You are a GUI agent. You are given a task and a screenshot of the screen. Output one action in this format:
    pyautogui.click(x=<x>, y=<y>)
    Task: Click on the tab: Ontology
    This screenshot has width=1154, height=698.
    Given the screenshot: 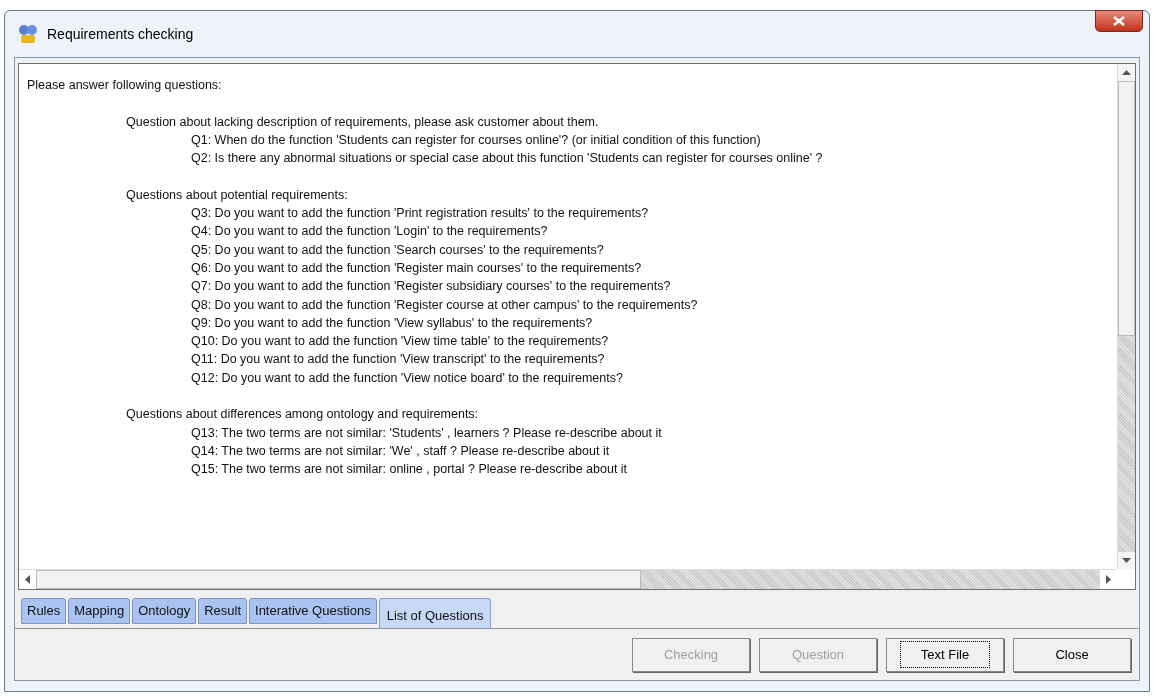 What is the action you would take?
    pyautogui.click(x=164, y=611)
    